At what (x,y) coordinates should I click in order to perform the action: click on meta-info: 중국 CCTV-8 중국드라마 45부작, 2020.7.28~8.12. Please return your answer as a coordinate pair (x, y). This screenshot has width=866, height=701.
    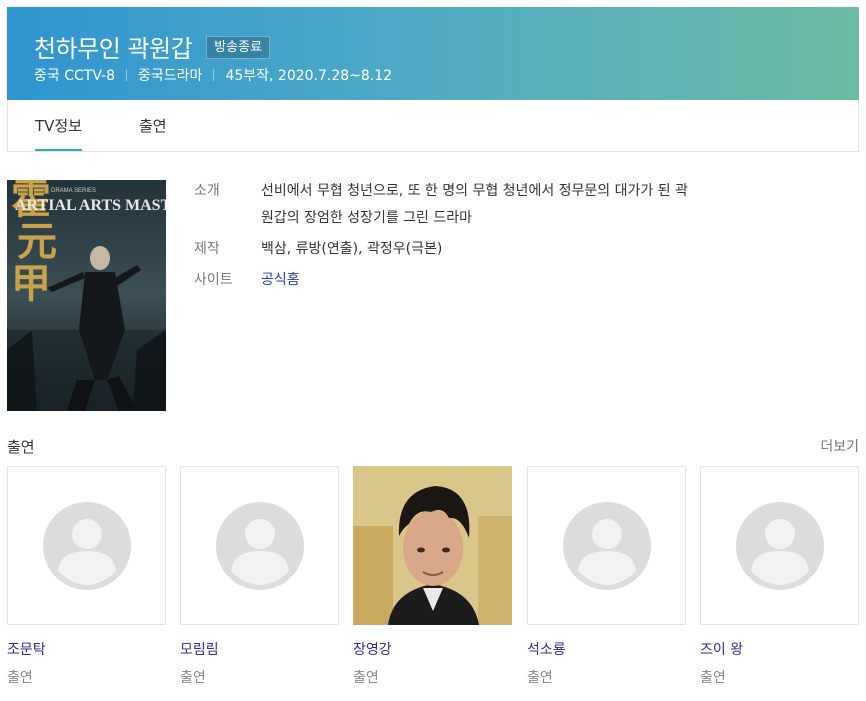
    Looking at the image, I should click on (213, 75).